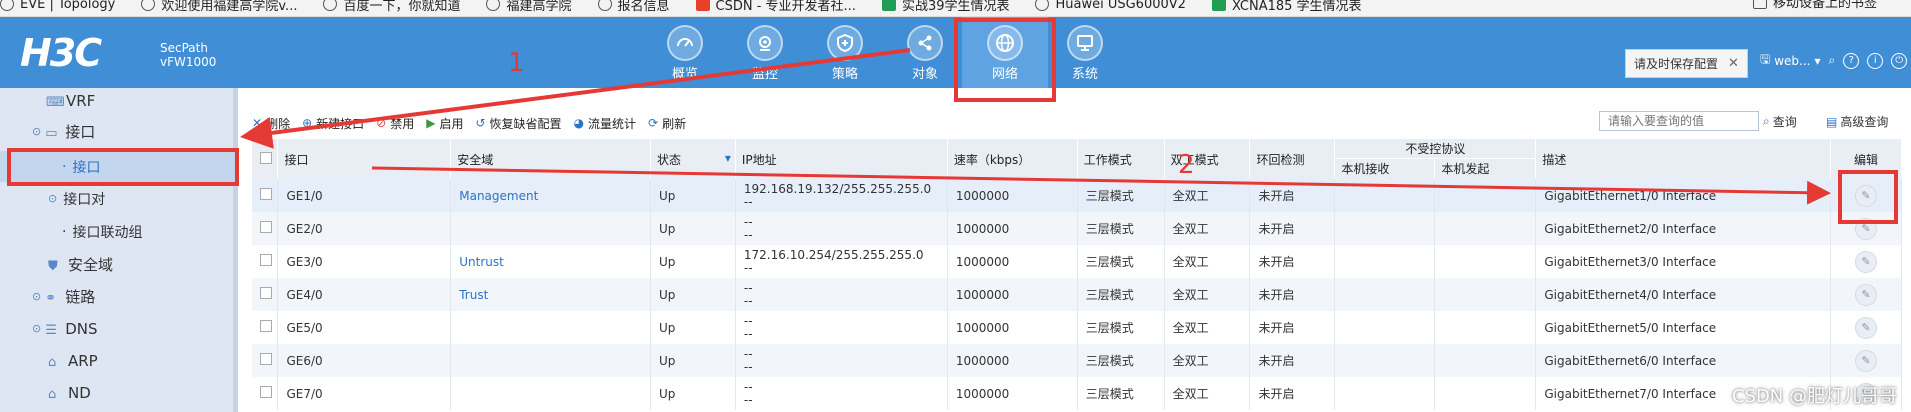 The height and width of the screenshot is (412, 1911). I want to click on sidebar-item-dns: ⊙ ☰ DNS, so click(116, 328).